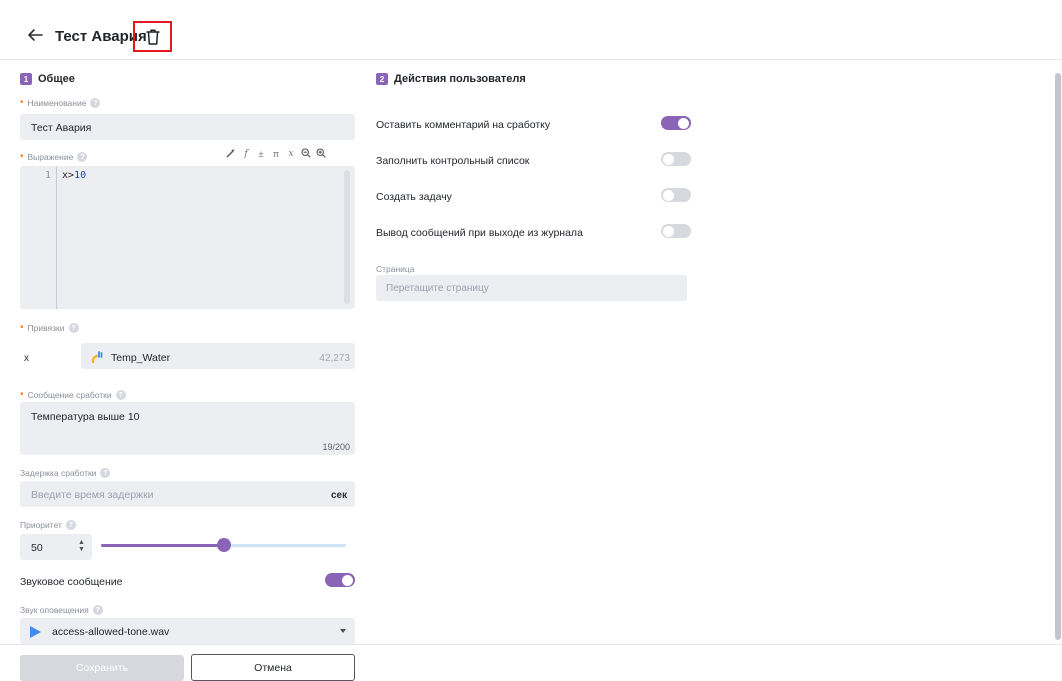  I want to click on expression-editor: 1 x>10, so click(187, 237).